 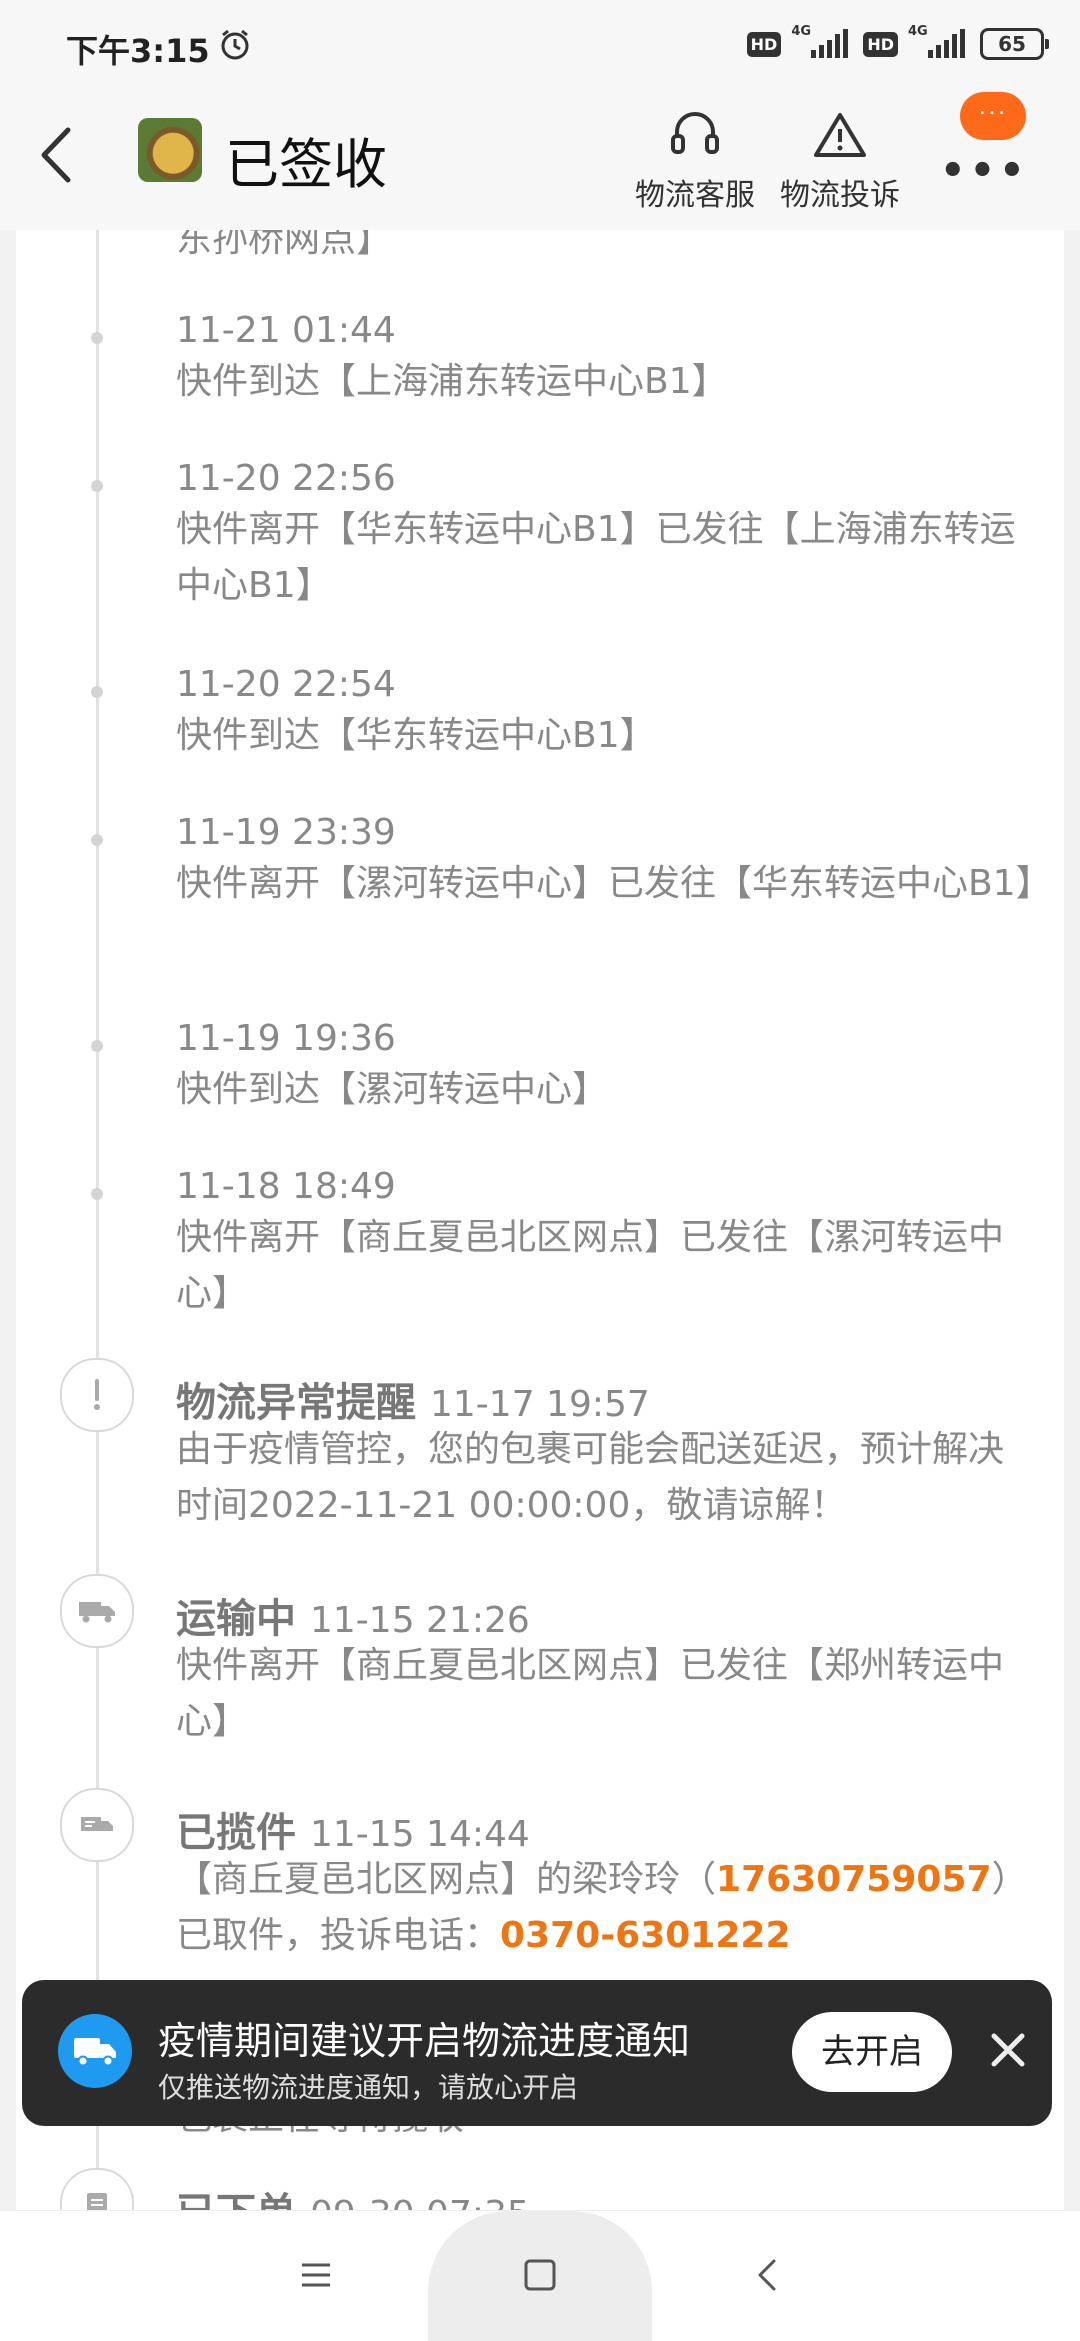 What do you see at coordinates (645, 1935) in the screenshot?
I see `complaint-phone-link: 0370-6301222` at bounding box center [645, 1935].